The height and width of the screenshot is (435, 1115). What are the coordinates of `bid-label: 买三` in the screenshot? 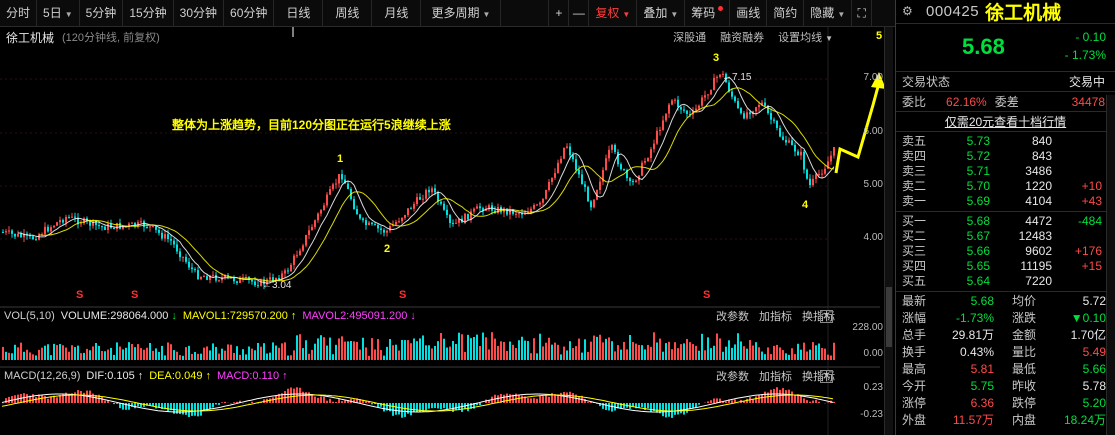 It's located at (914, 251).